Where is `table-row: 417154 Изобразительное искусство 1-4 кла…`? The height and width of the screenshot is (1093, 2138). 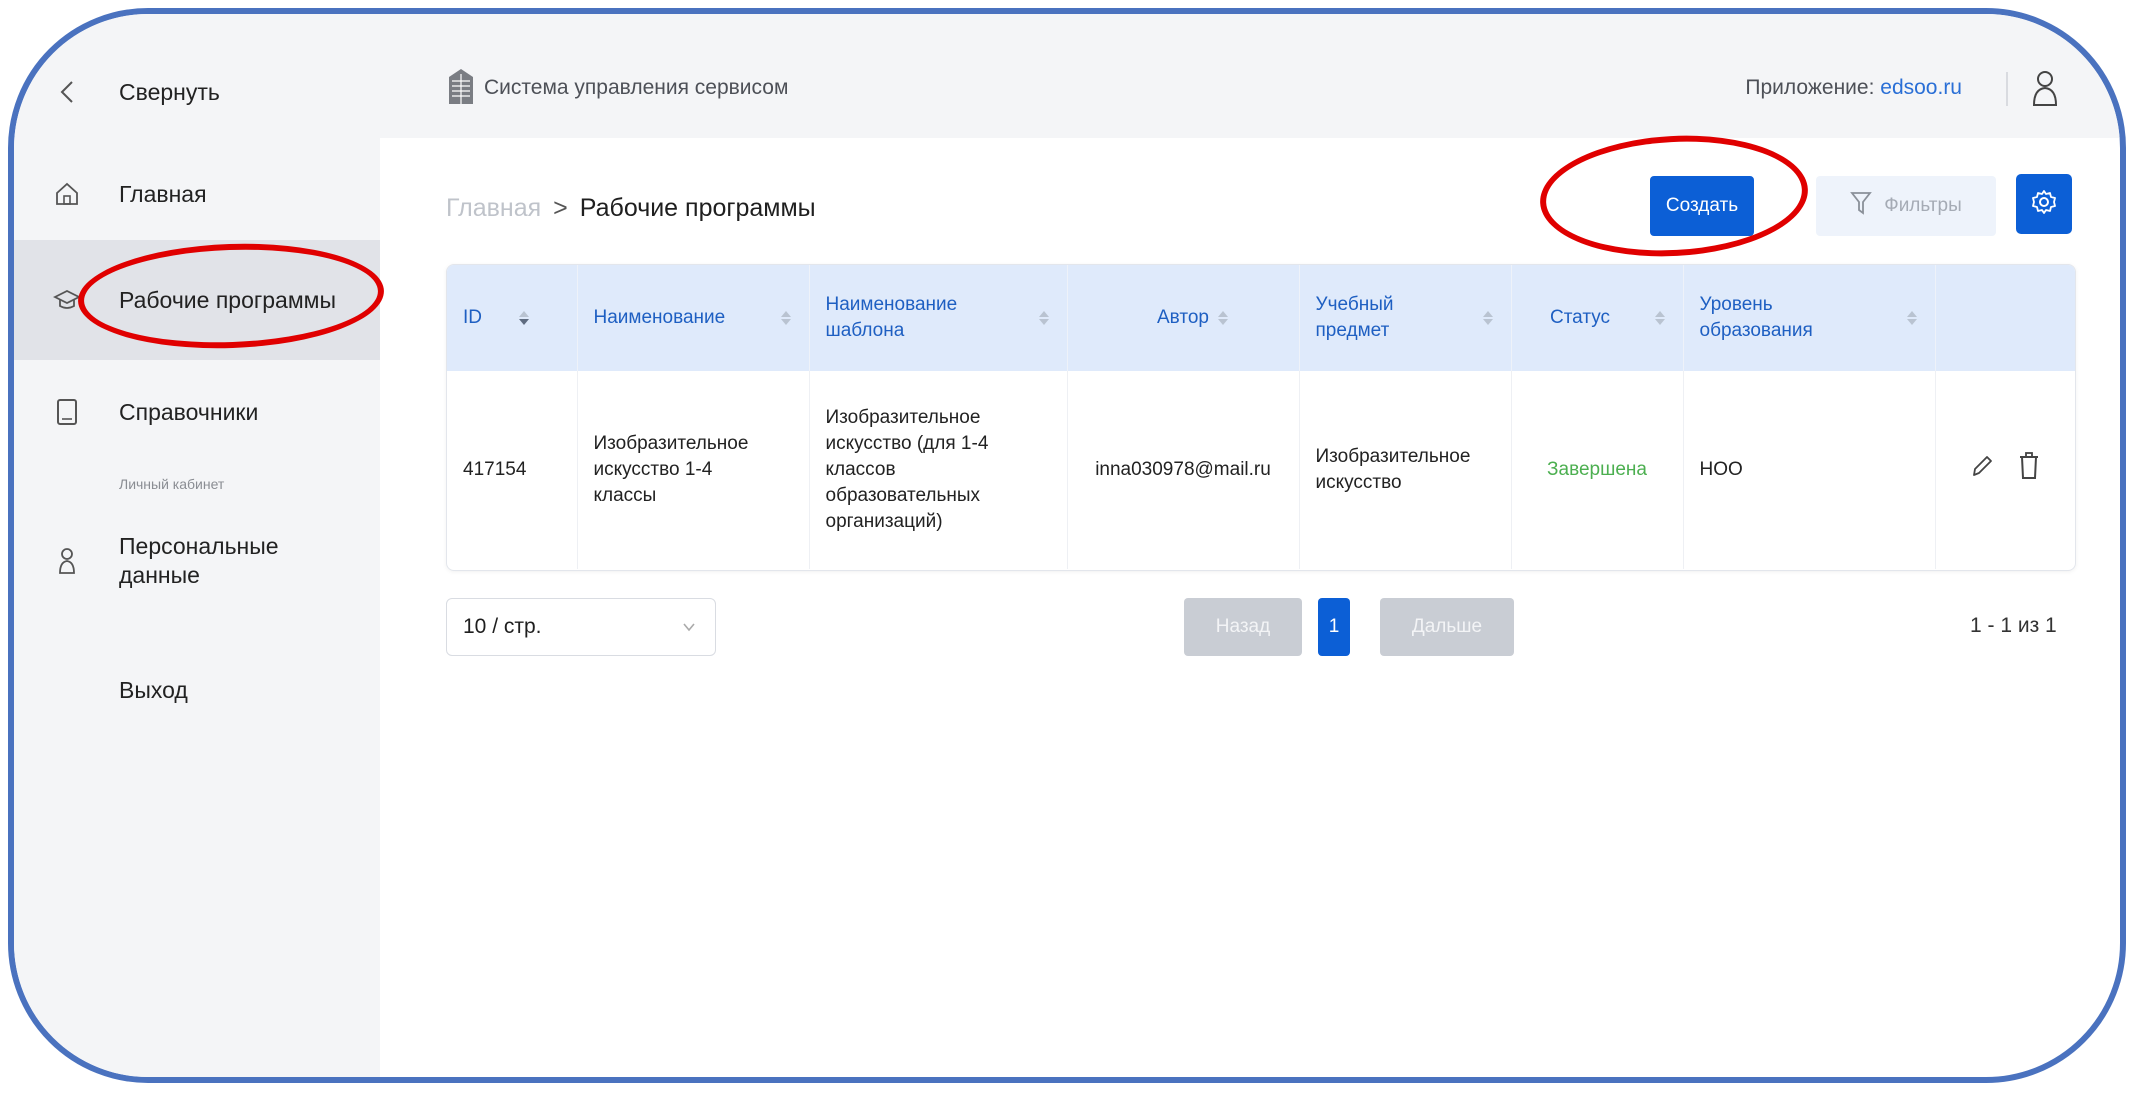 table-row: 417154 Изобразительное искусство 1-4 кла… is located at coordinates (1261, 470).